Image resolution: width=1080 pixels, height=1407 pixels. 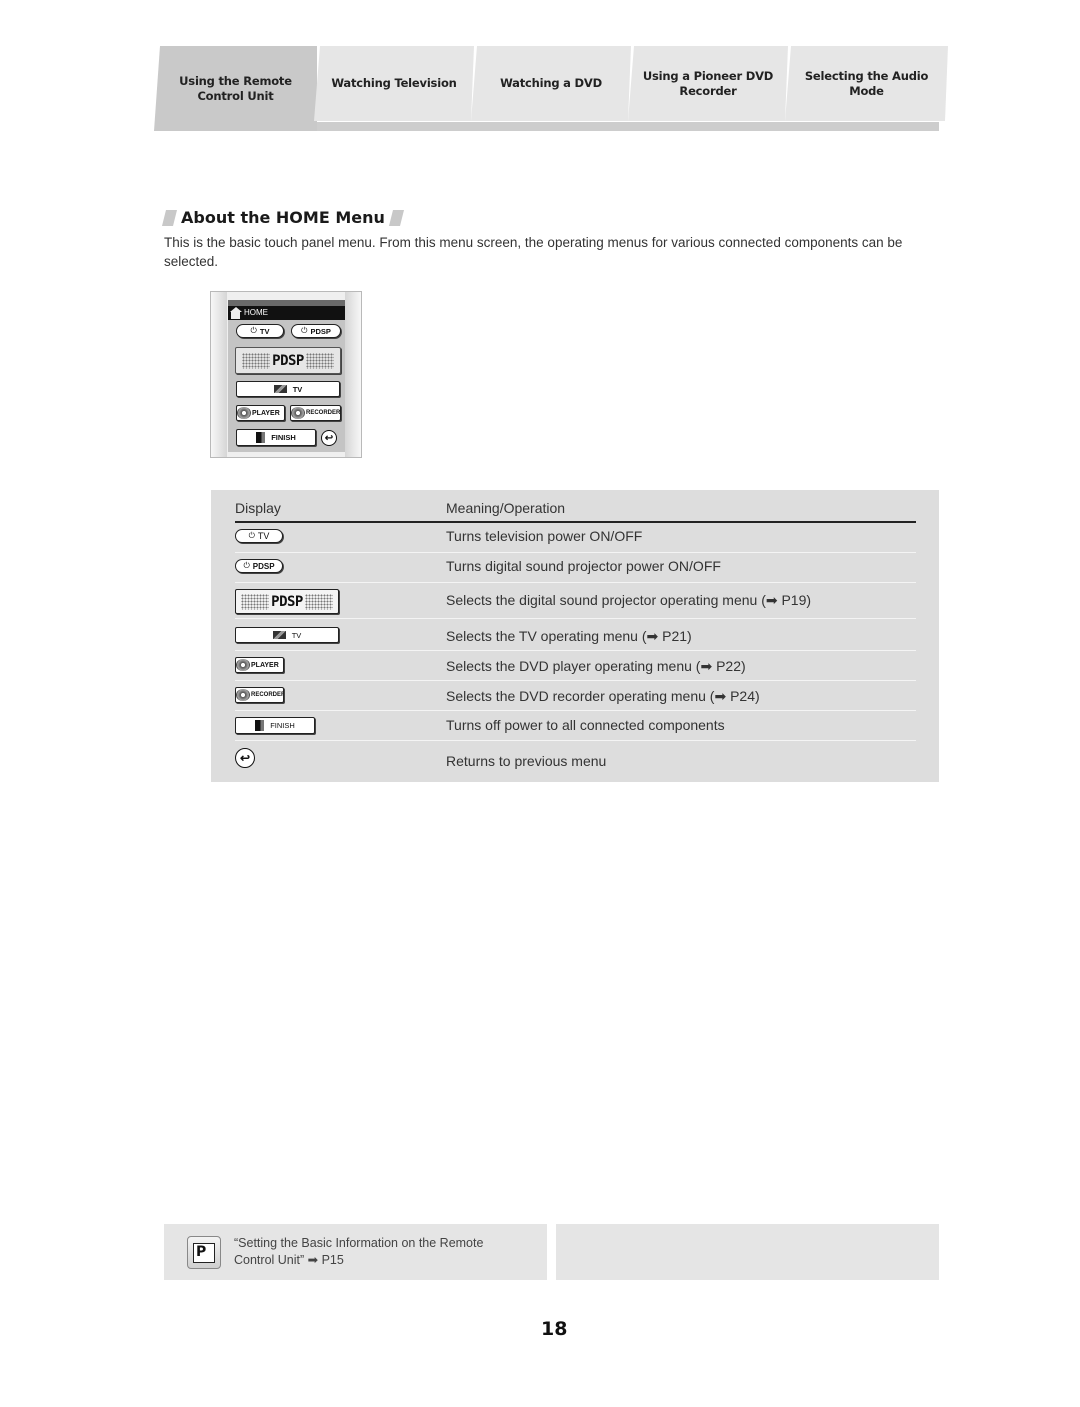 I want to click on pdsp-menu-label: PDSP, so click(x=288, y=360).